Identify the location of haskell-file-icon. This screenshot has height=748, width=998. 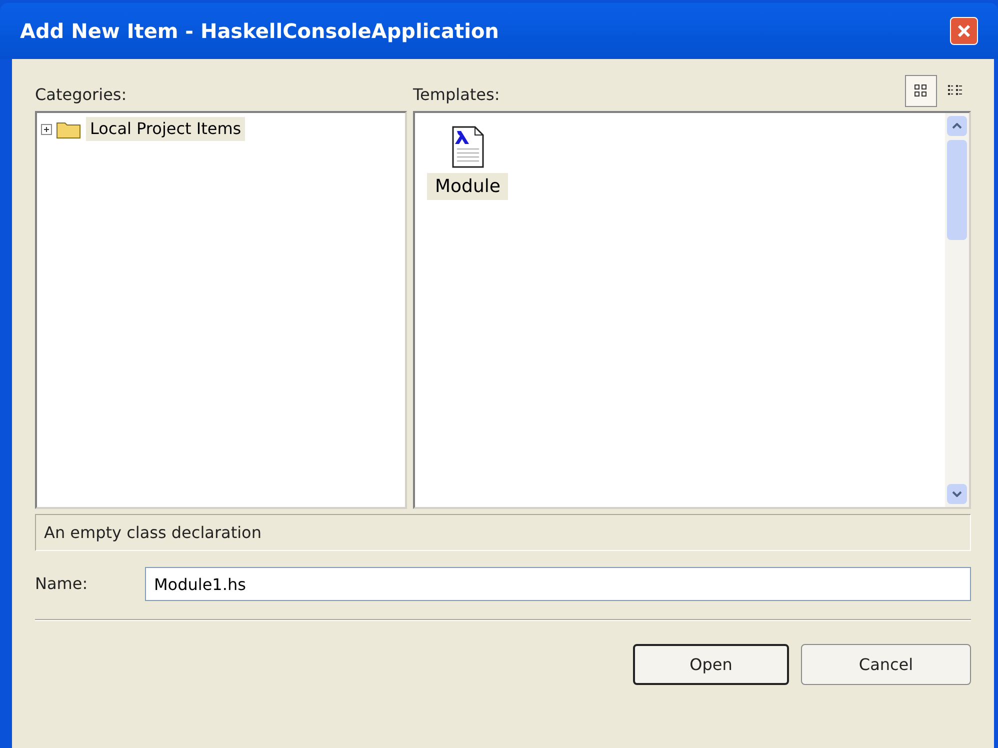
(467, 147).